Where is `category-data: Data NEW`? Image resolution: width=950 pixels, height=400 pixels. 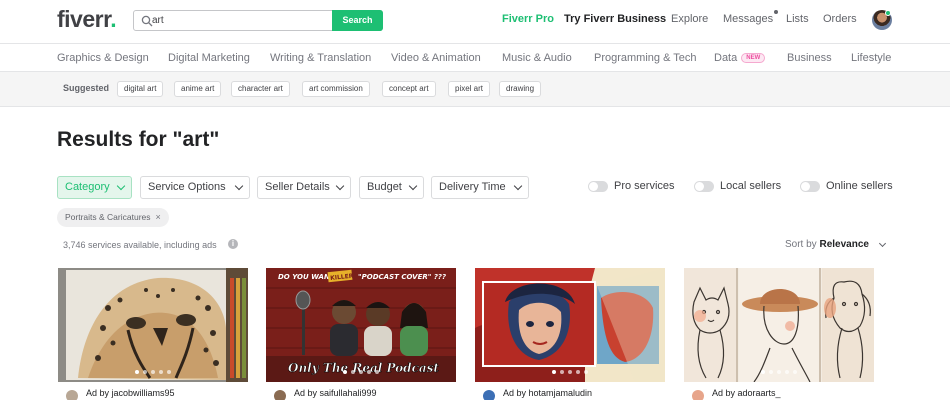 category-data: Data NEW is located at coordinates (740, 58).